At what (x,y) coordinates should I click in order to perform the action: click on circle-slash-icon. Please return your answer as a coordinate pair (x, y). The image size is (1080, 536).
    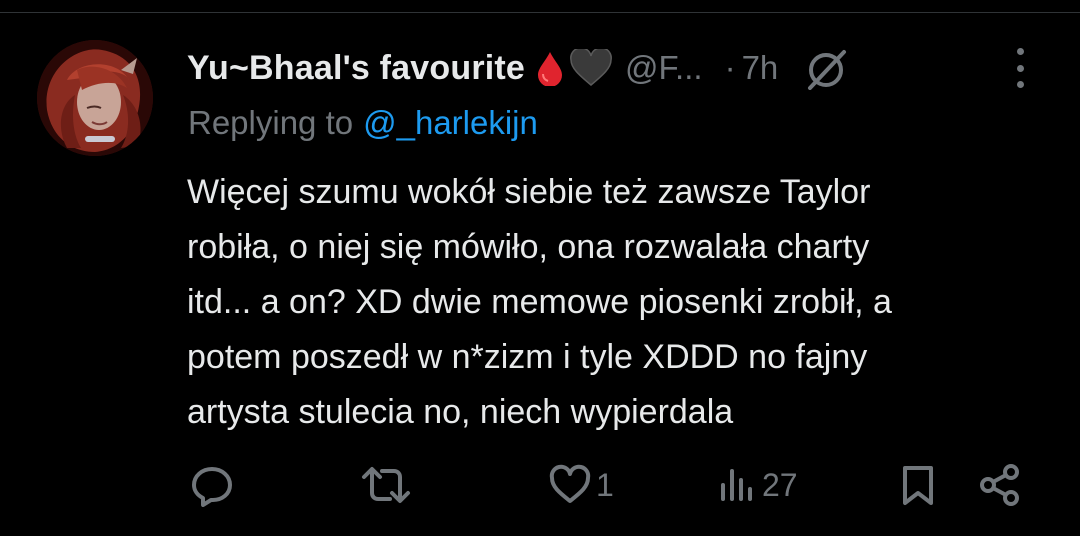
    Looking at the image, I should click on (826, 68).